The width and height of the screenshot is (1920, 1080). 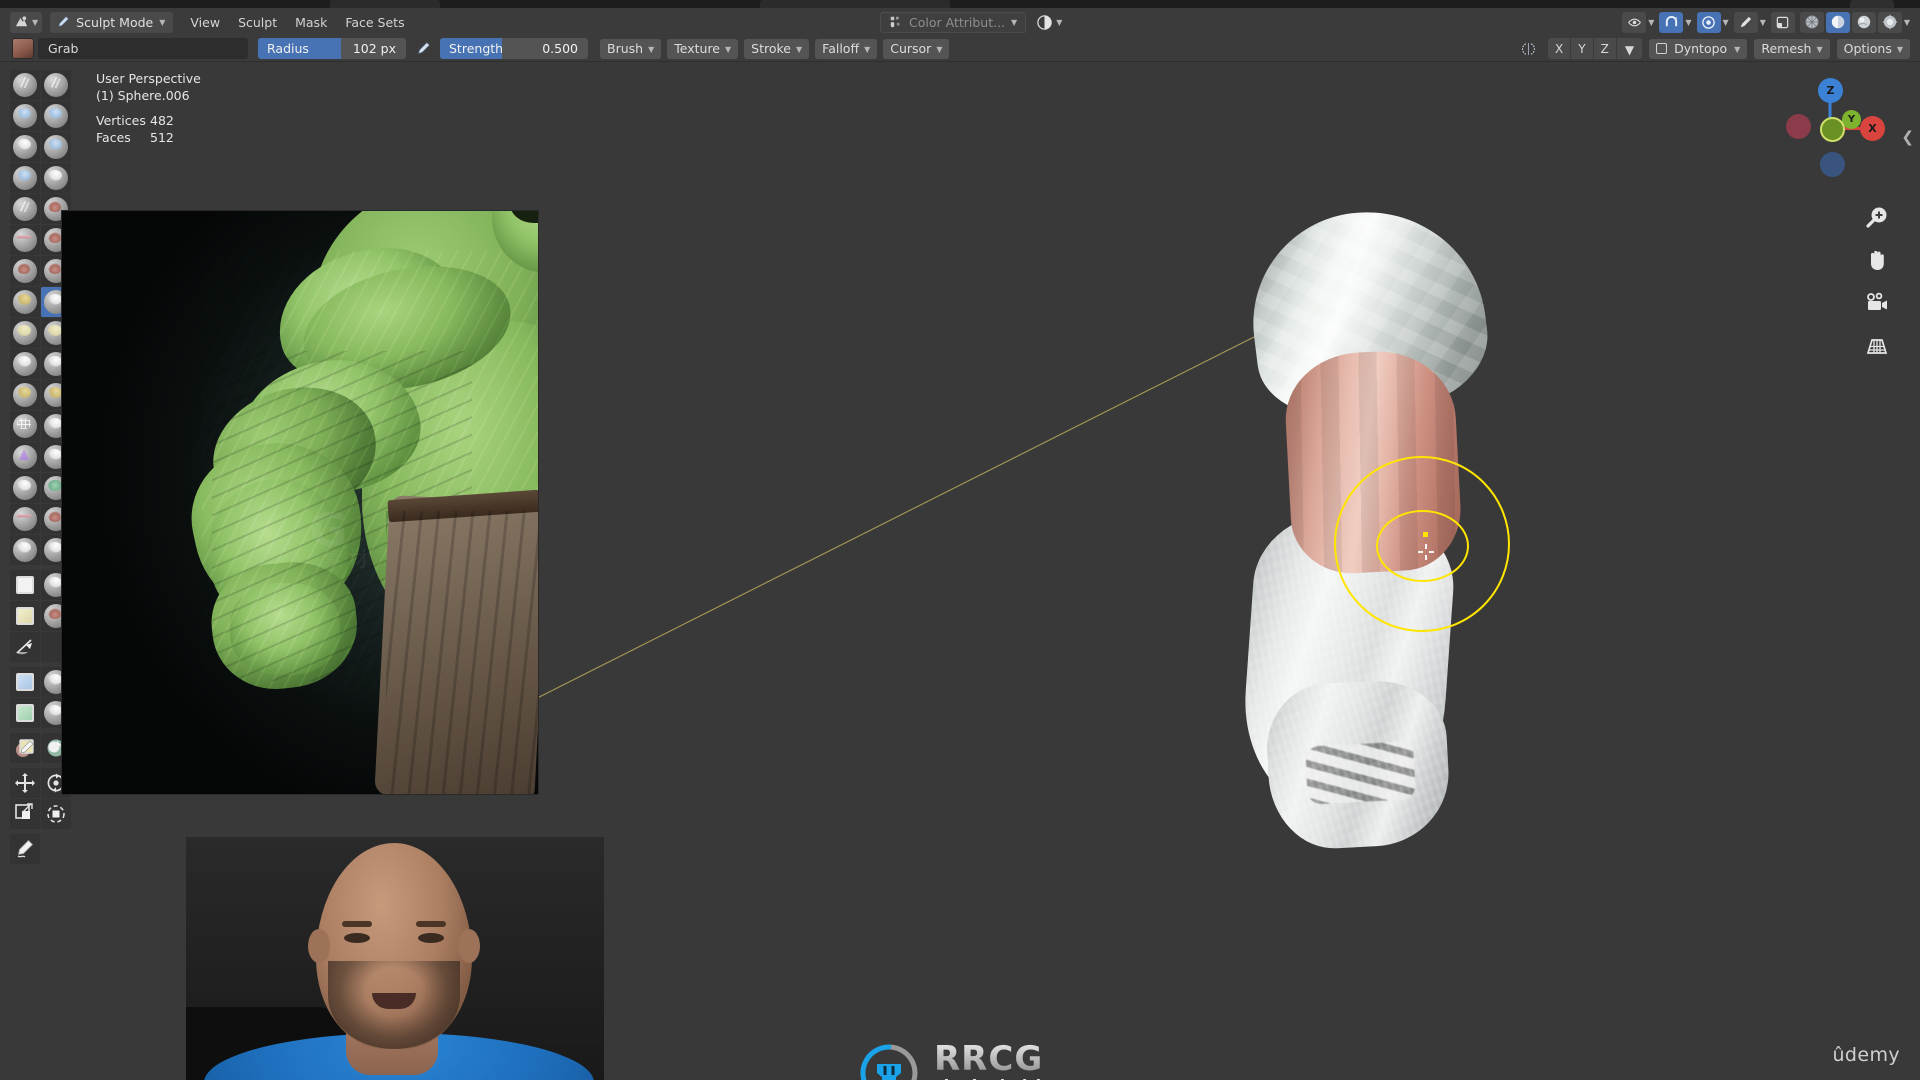 What do you see at coordinates (1907, 137) in the screenshot?
I see `sidebar-chevron-icon: ❮` at bounding box center [1907, 137].